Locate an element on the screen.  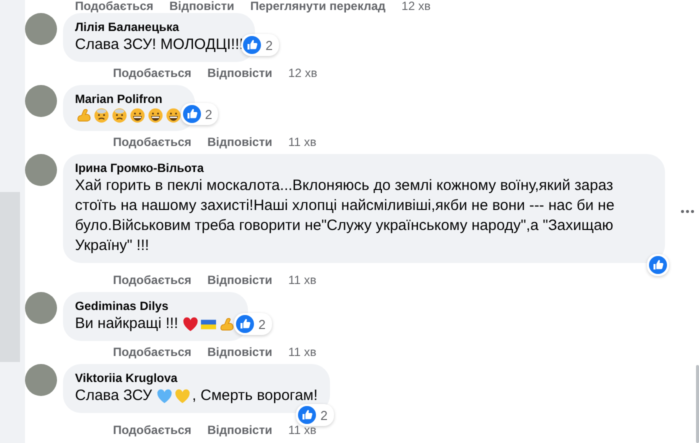
action-link: Переглянути переклад is located at coordinates (318, 6).